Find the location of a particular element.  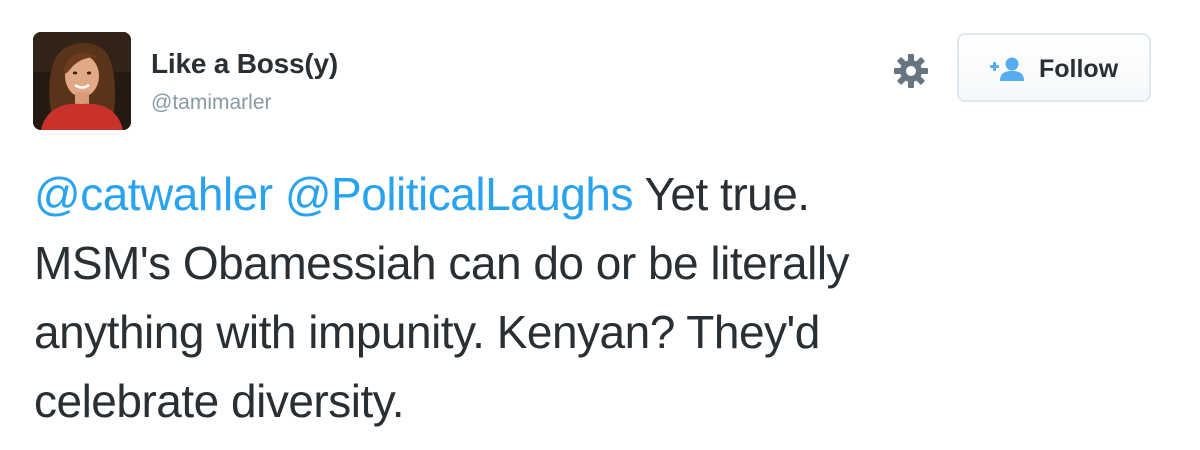

avatar is located at coordinates (82, 81).